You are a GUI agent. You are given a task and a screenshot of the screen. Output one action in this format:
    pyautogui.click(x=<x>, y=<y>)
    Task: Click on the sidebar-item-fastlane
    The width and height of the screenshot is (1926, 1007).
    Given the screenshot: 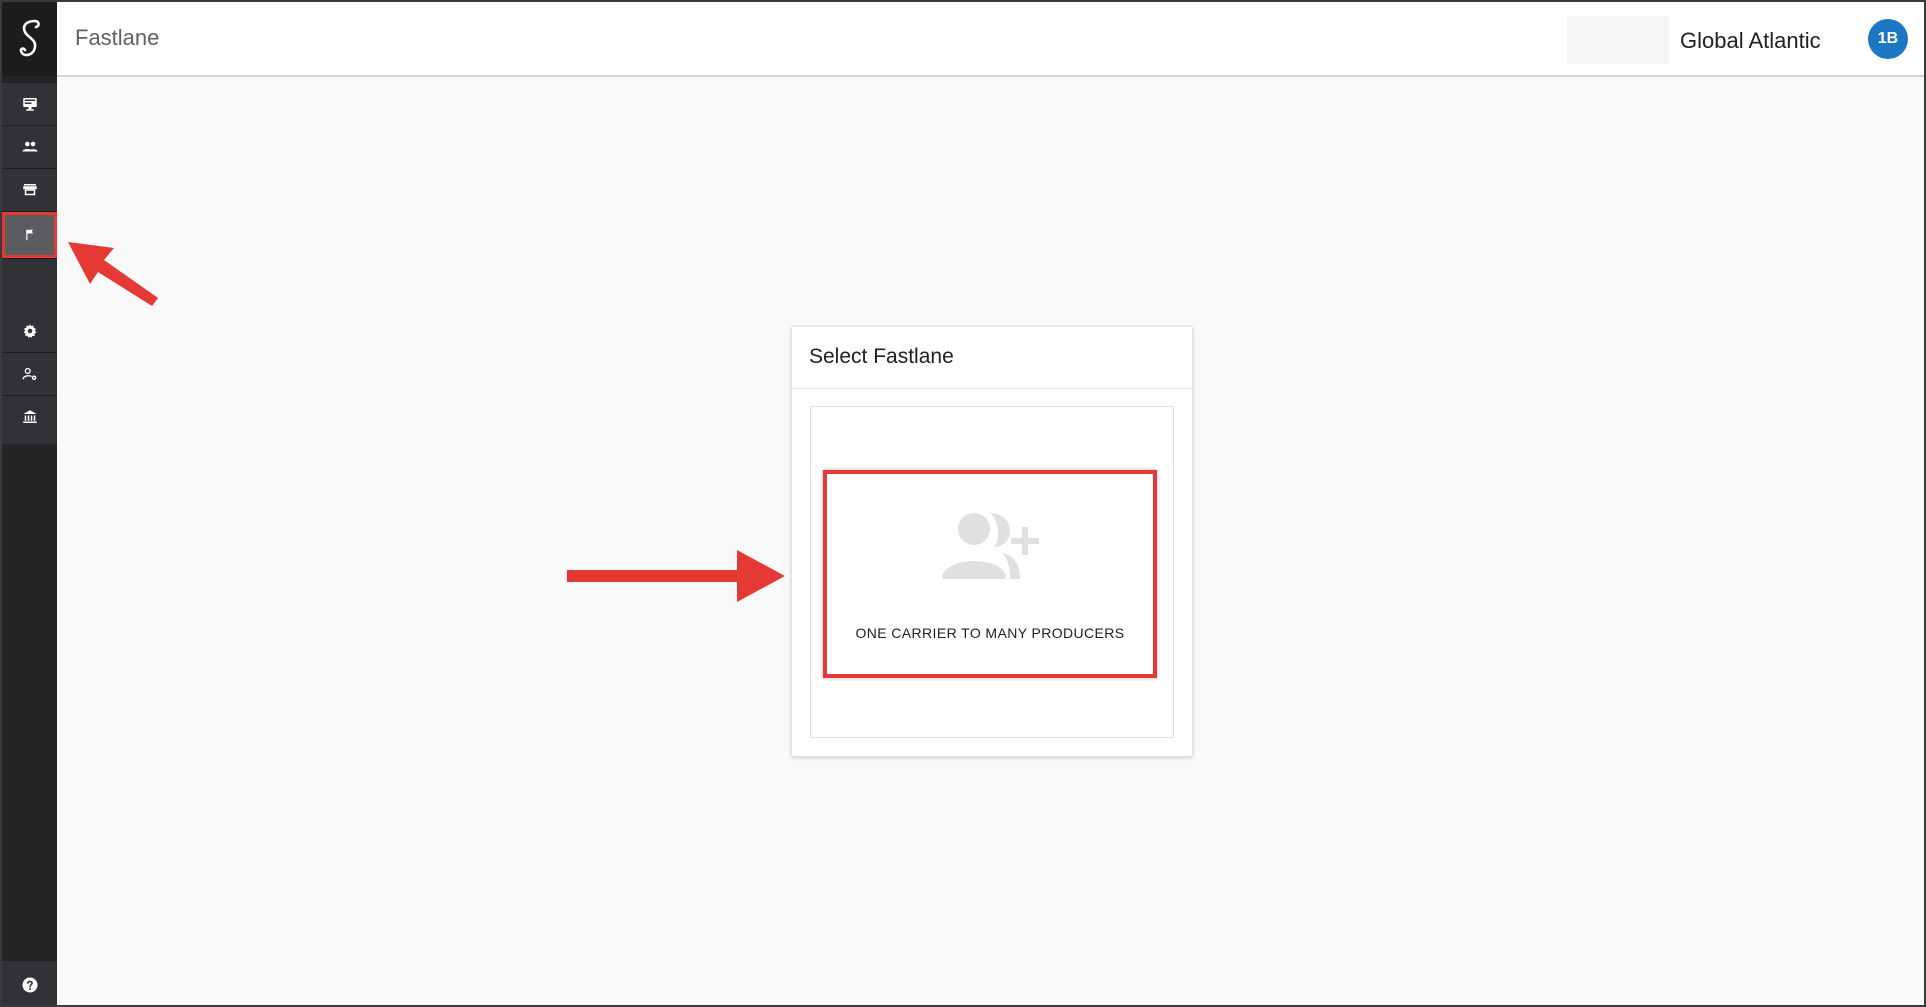 What is the action you would take?
    pyautogui.click(x=29, y=235)
    